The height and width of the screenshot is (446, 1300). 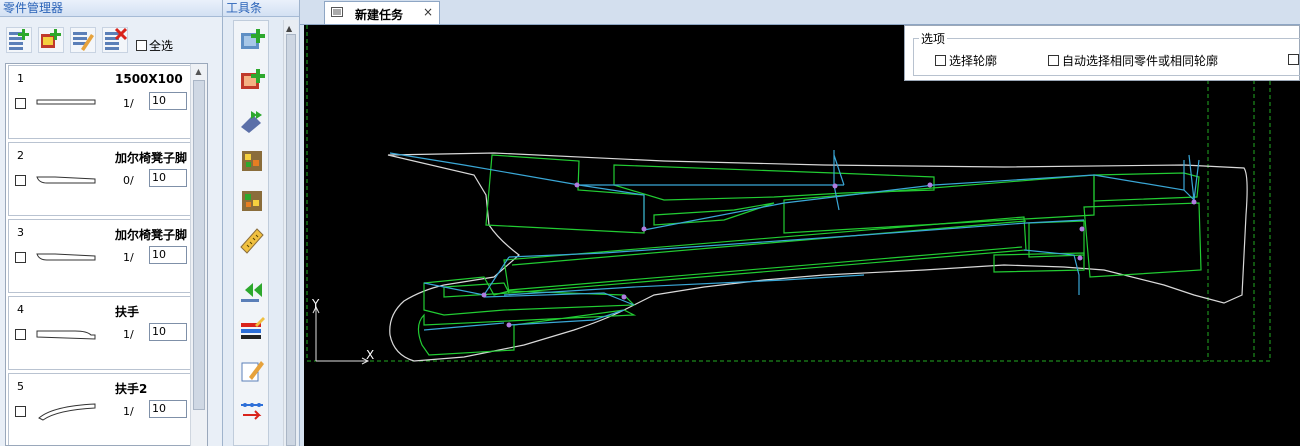 I want to click on part-nest-alt-icon, so click(x=252, y=201).